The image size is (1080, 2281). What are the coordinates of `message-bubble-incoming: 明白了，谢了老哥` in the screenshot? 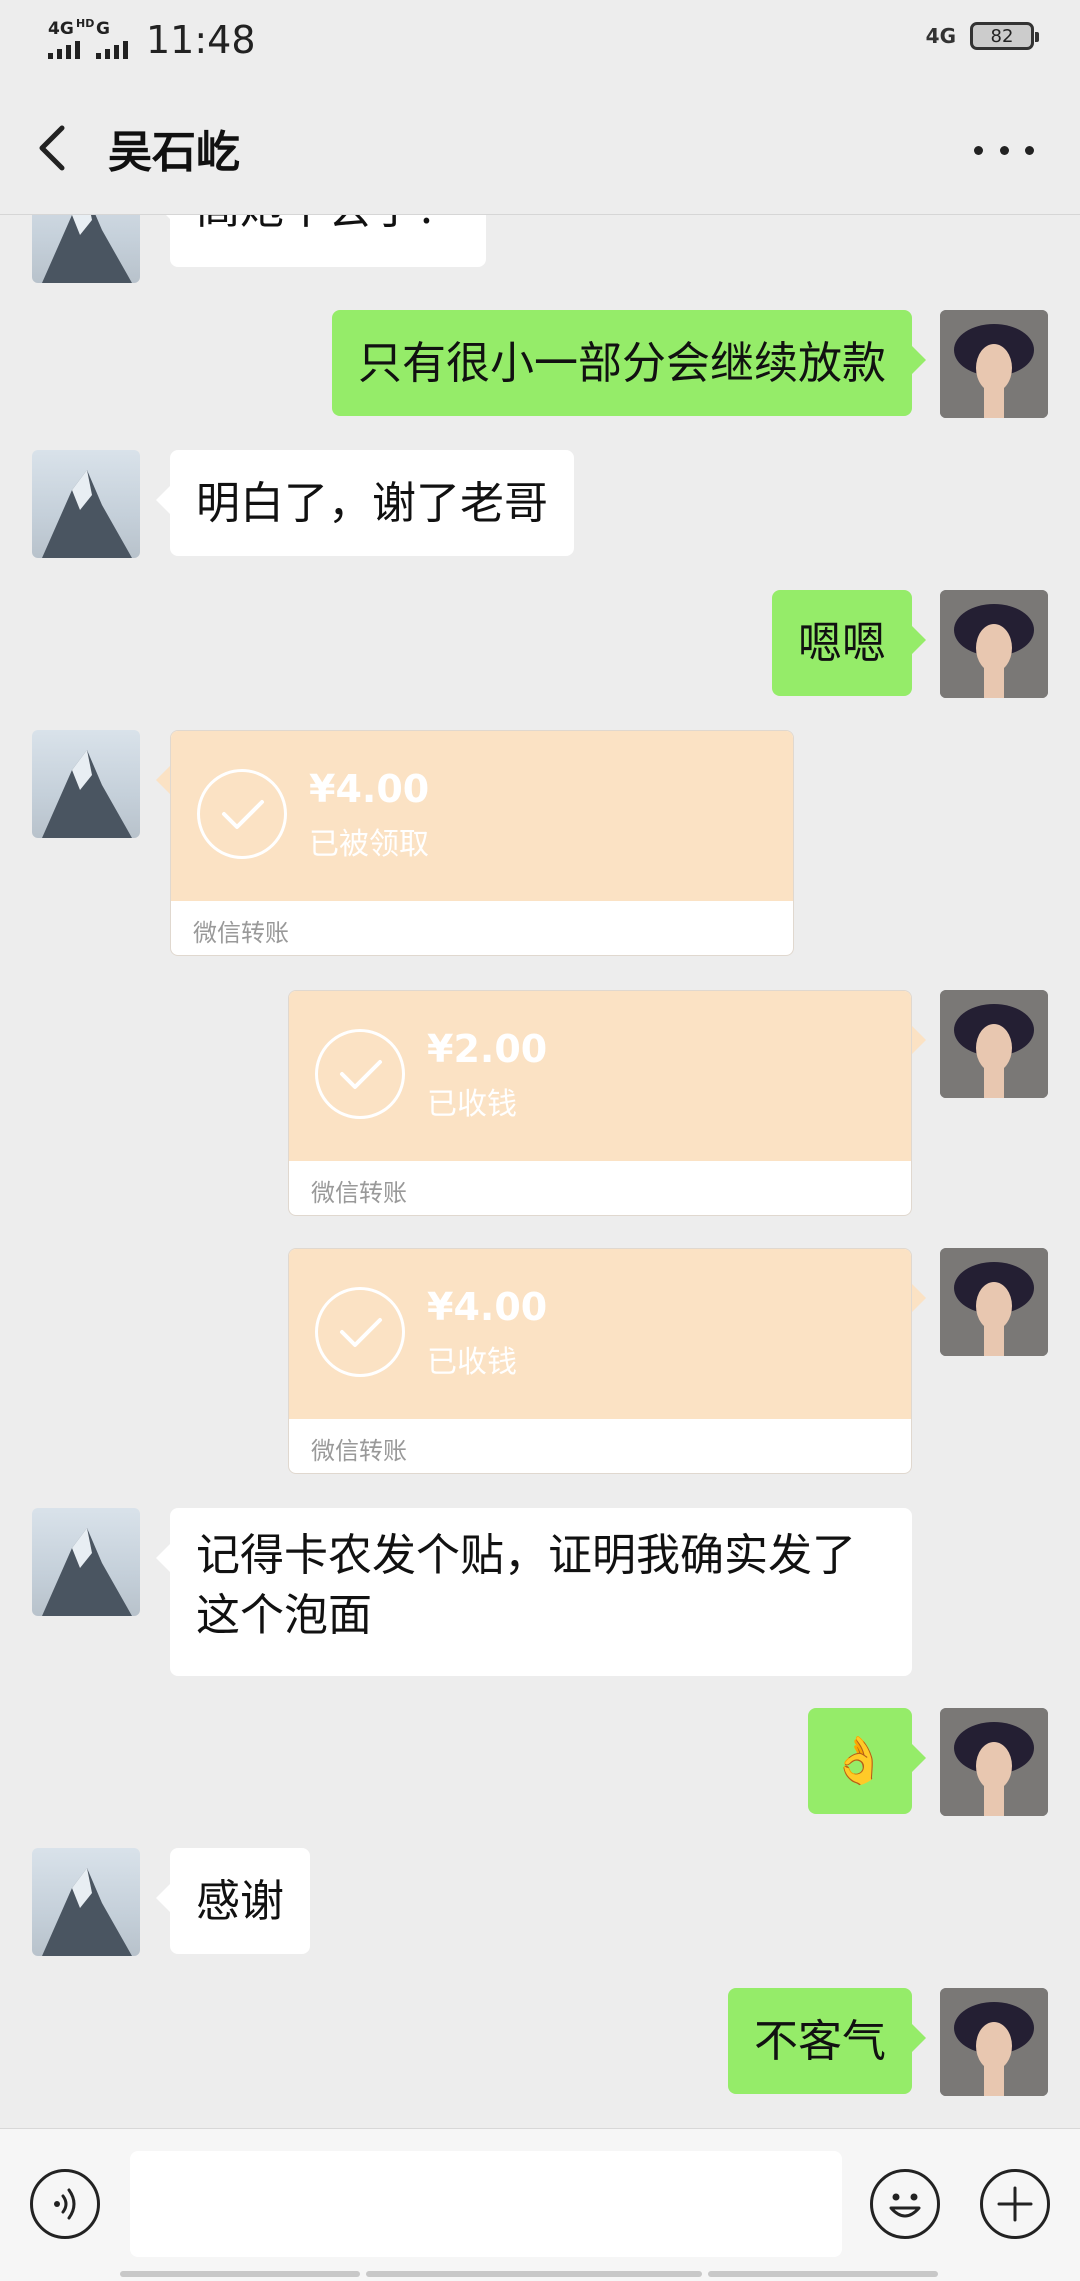 It's located at (365, 503).